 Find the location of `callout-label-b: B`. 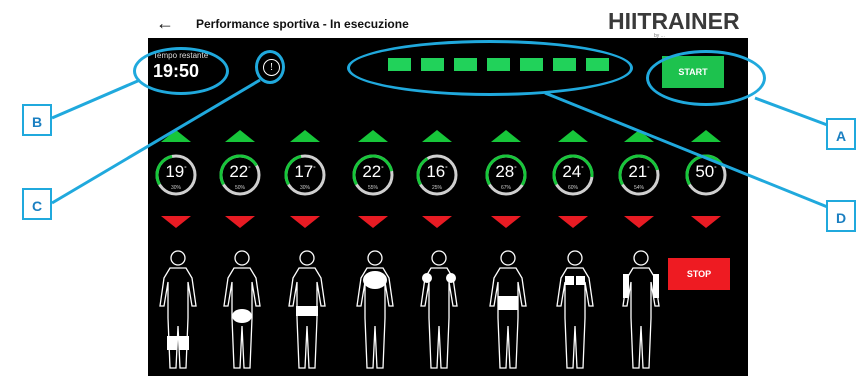

callout-label-b: B is located at coordinates (37, 120).